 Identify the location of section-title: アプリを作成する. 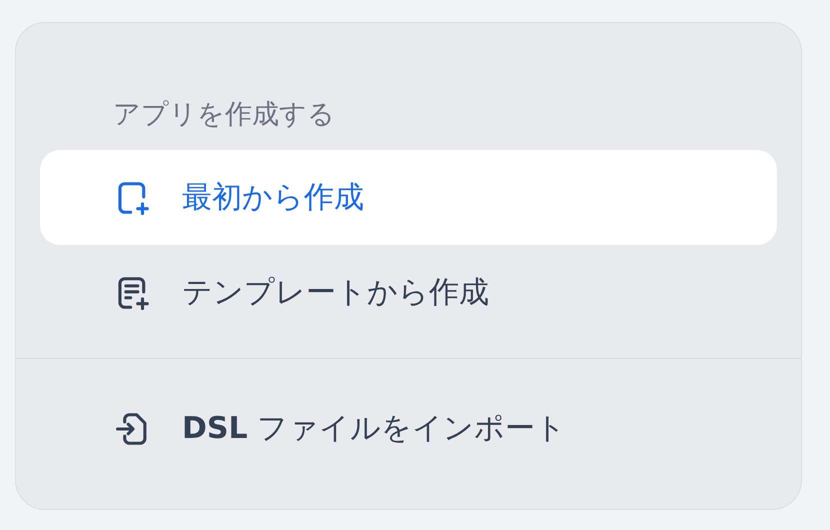
(224, 115).